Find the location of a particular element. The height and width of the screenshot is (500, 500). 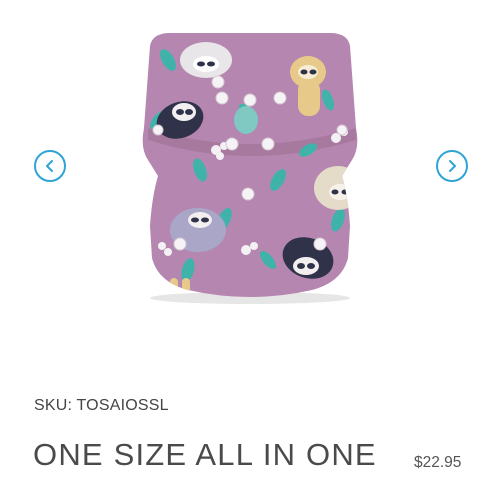

chevron-left-icon is located at coordinates (49, 166).